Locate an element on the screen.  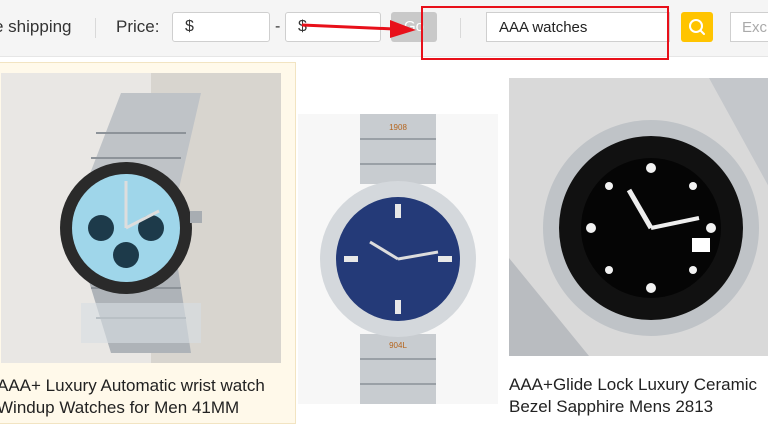
product-title-line: AAA+Glide Lock Luxury Ceramic is located at coordinates (633, 384).